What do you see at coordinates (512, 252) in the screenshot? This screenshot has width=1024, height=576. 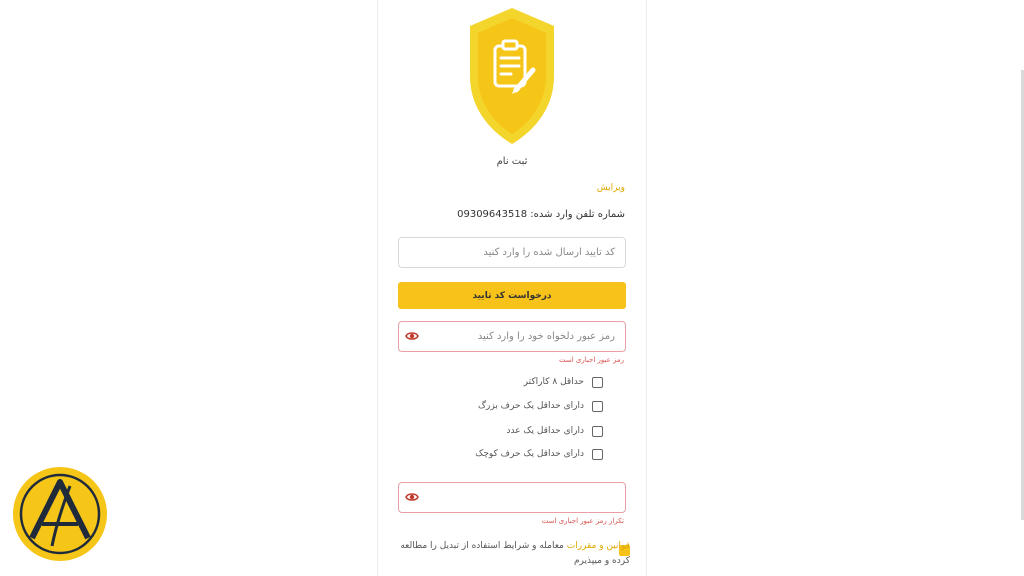 I see `verification-code-input` at bounding box center [512, 252].